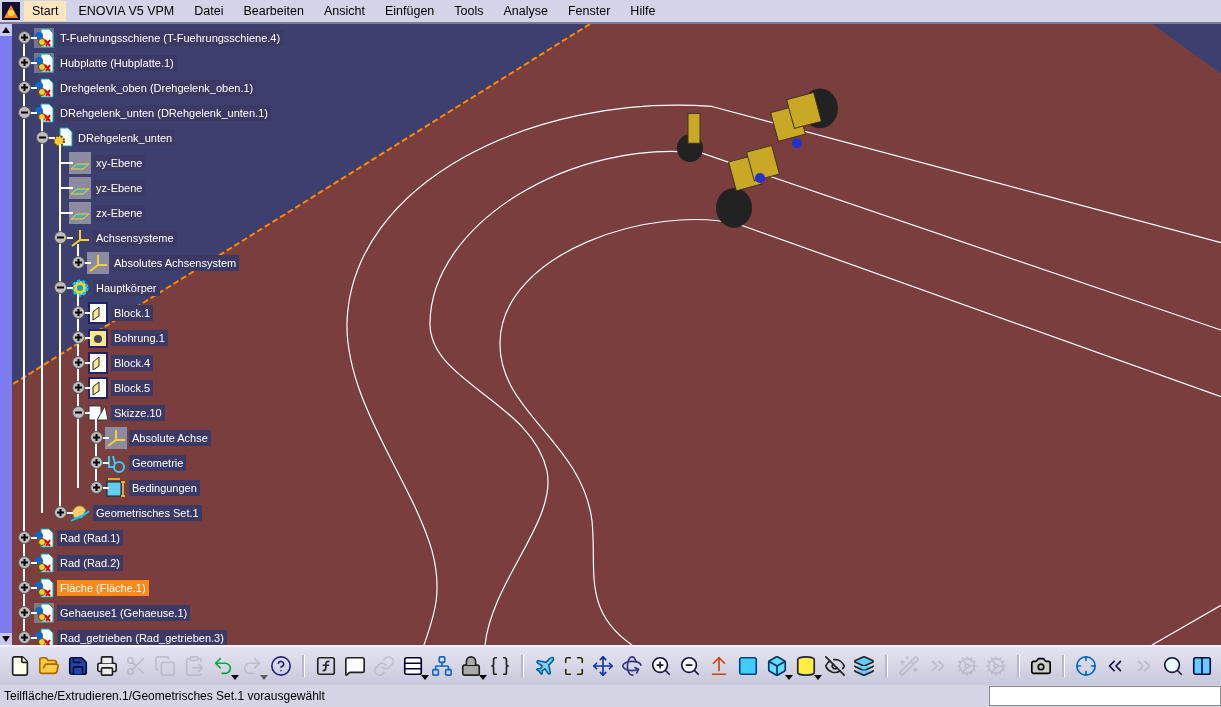 The image size is (1221, 707). What do you see at coordinates (344, 11) in the screenshot?
I see `menu-item: Ansicht` at bounding box center [344, 11].